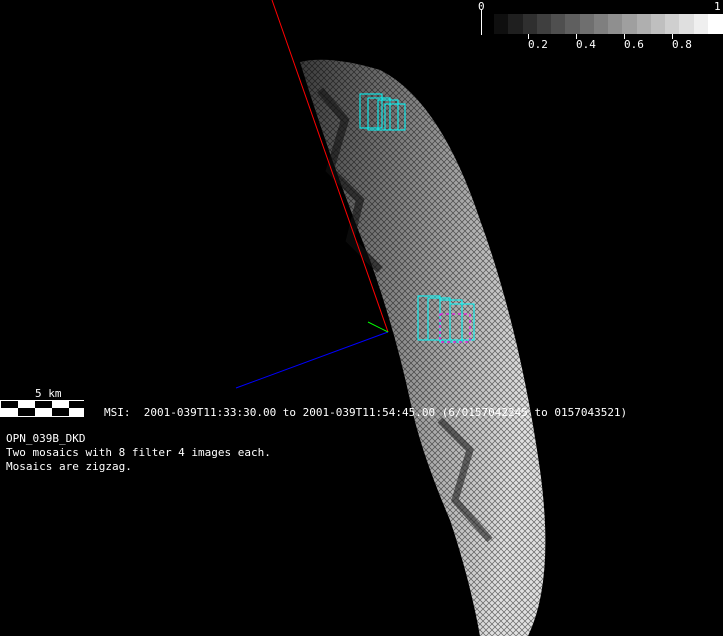  Describe the element at coordinates (538, 44) in the screenshot. I see `colorbar-tick-label: 0.2` at that location.